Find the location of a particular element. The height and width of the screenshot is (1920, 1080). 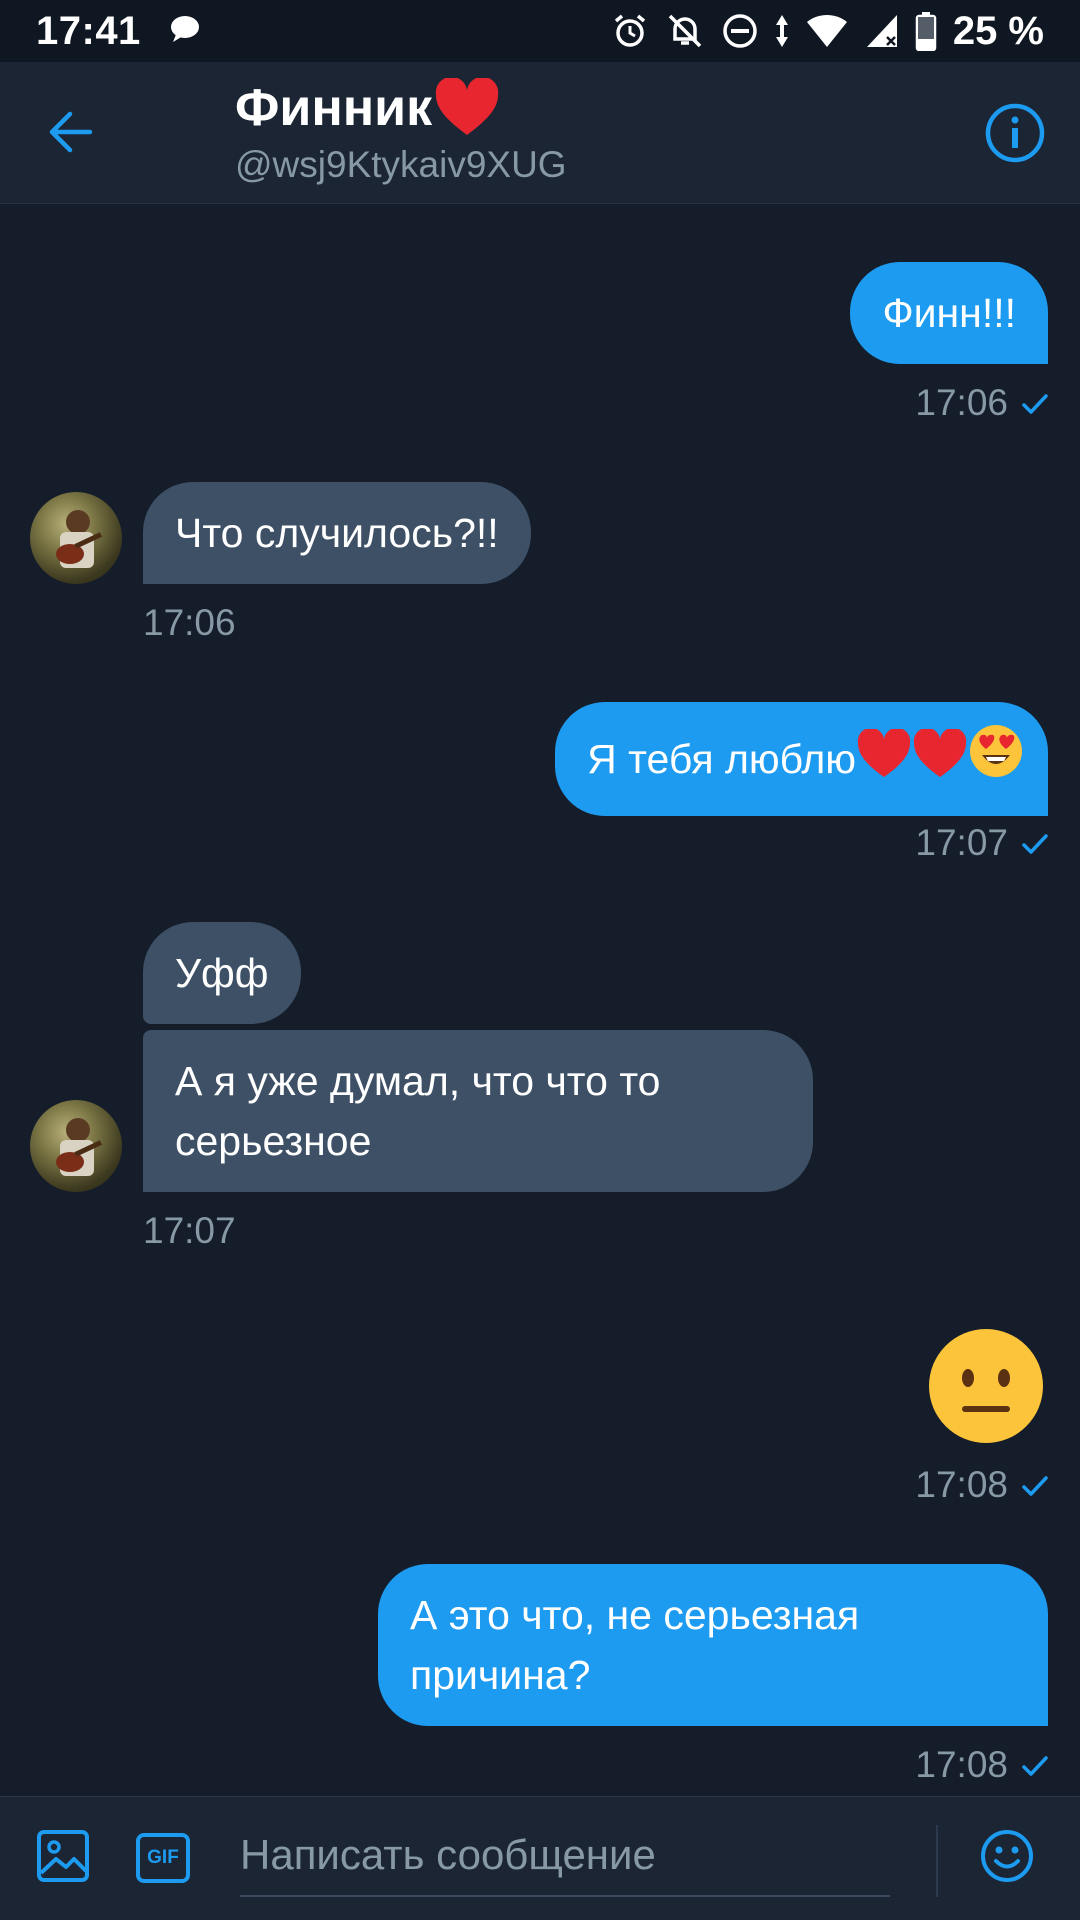

heart-eyes-icon is located at coordinates (996, 759).